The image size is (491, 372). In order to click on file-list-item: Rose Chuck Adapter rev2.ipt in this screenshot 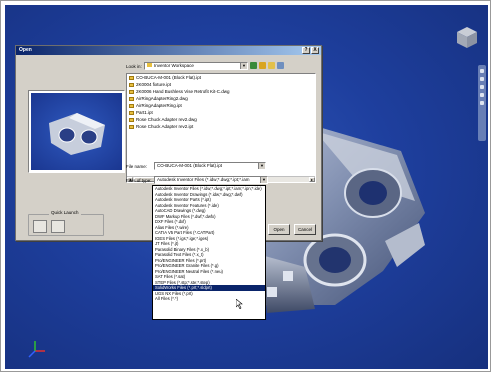, I will do `click(221, 126)`.